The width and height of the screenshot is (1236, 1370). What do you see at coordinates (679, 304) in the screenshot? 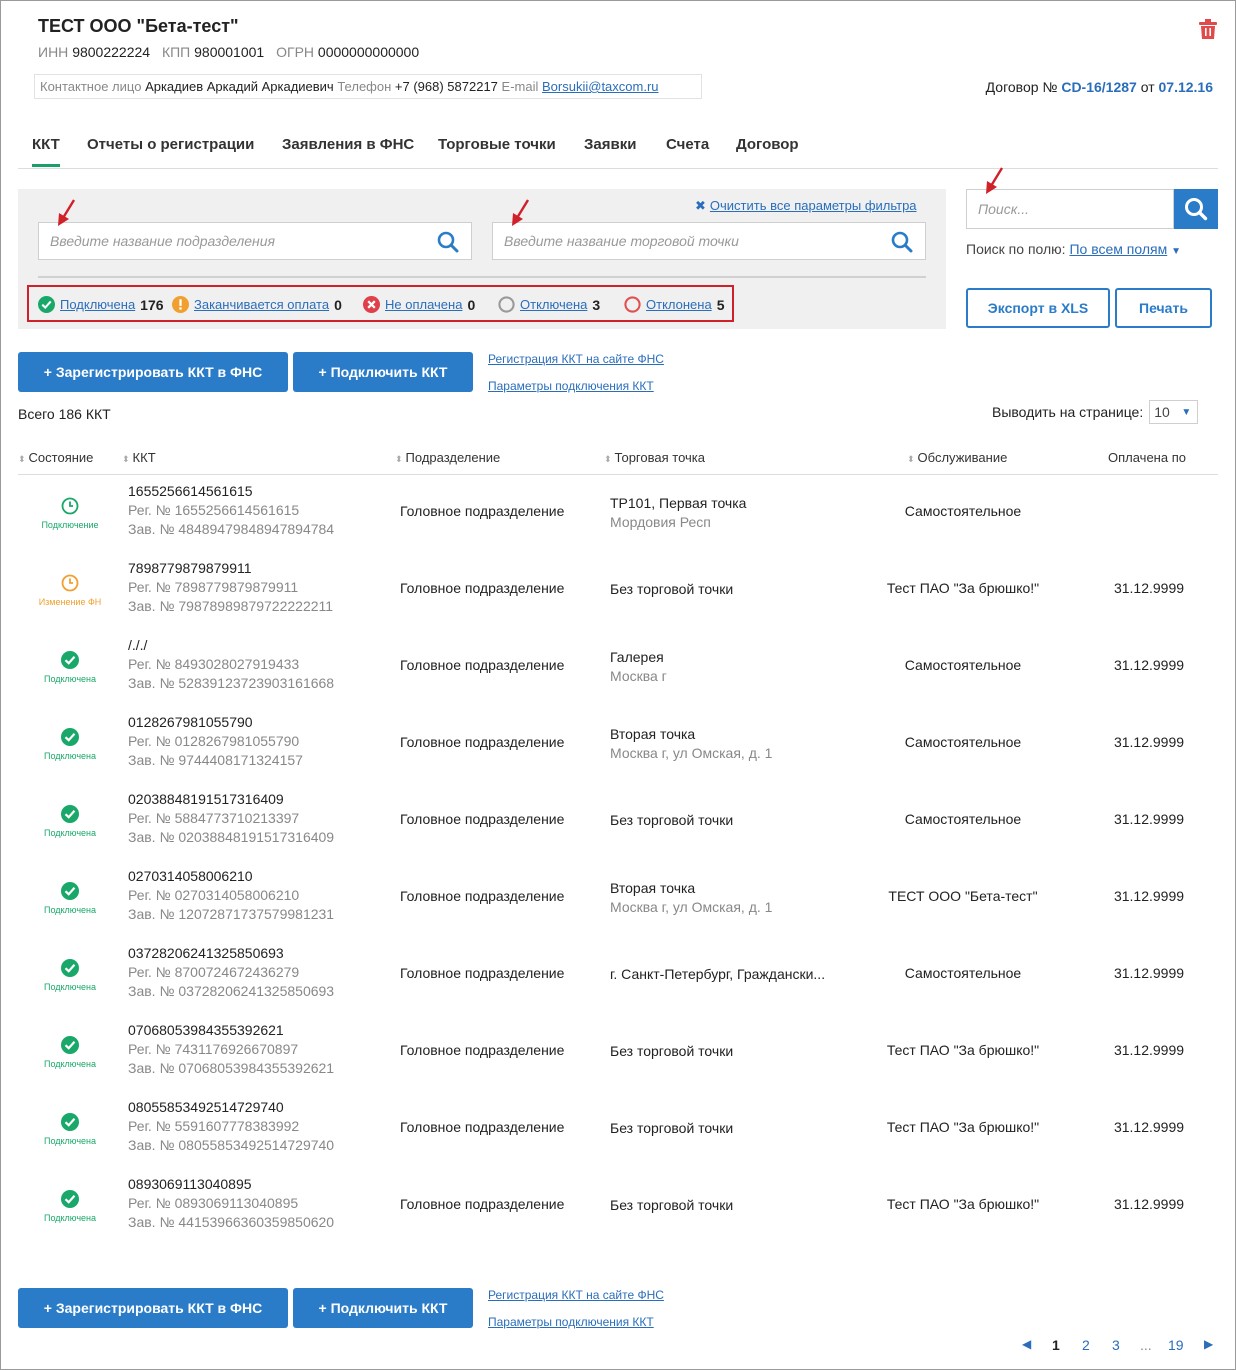
I see `status-label: Отклонена` at bounding box center [679, 304].